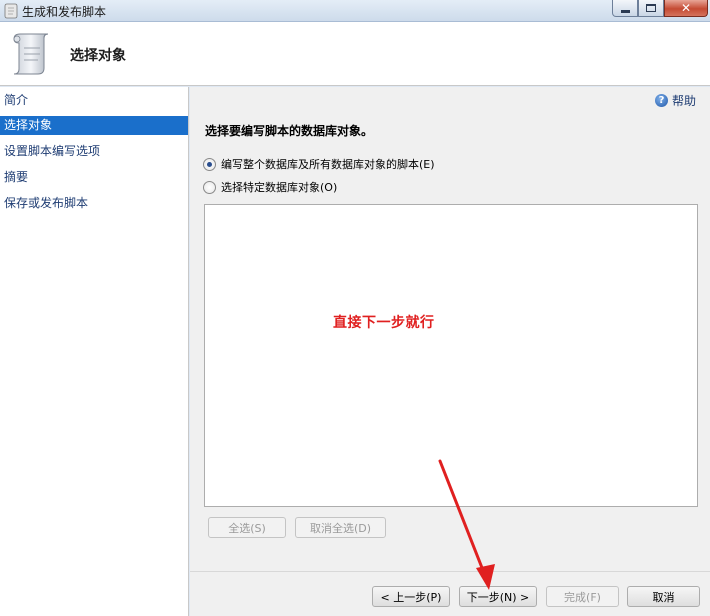  What do you see at coordinates (498, 596) in the screenshot?
I see `next-button: 下一步(N) >` at bounding box center [498, 596].